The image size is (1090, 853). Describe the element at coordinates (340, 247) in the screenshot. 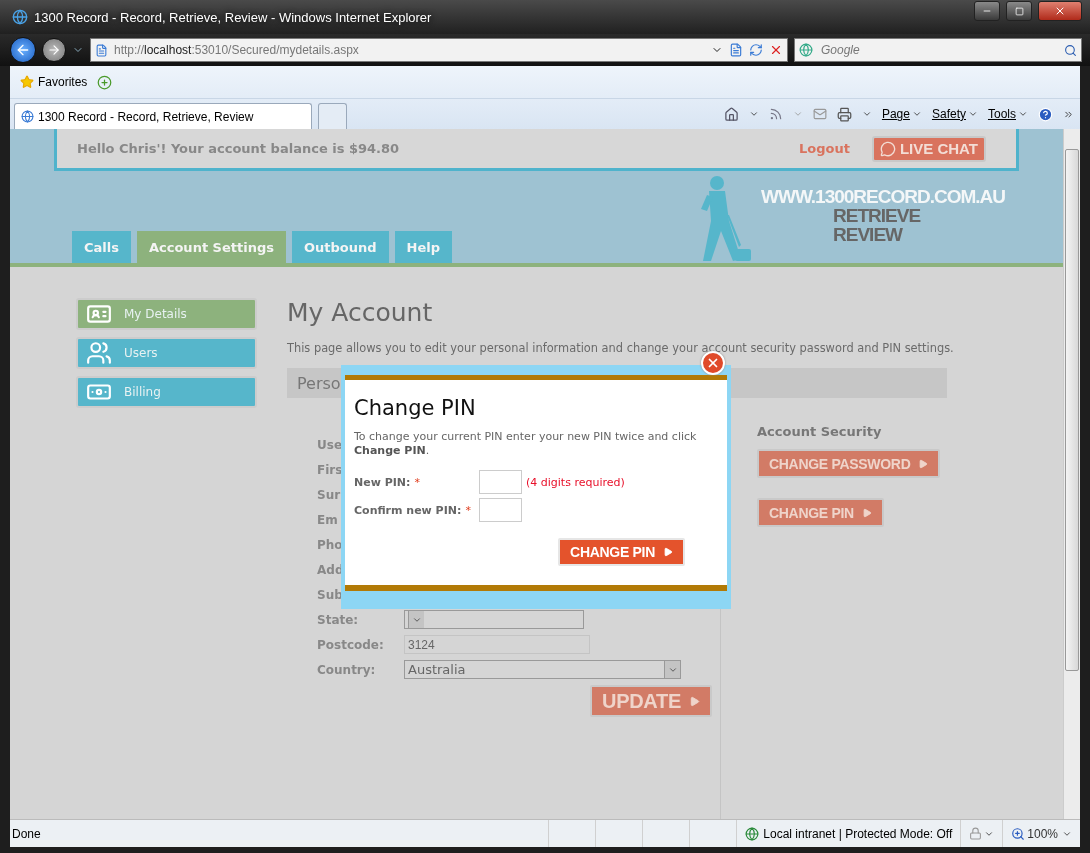

I see `nav-tab: Outbound` at that location.